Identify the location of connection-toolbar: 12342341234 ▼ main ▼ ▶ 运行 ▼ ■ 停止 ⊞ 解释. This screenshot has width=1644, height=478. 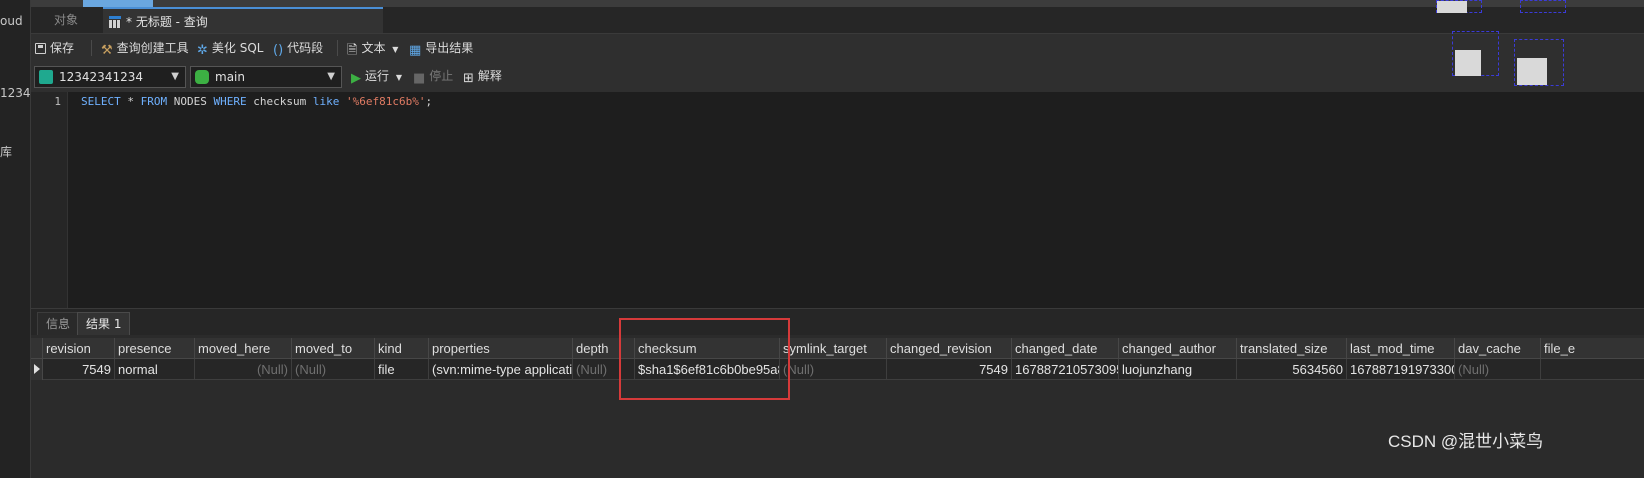
(837, 77).